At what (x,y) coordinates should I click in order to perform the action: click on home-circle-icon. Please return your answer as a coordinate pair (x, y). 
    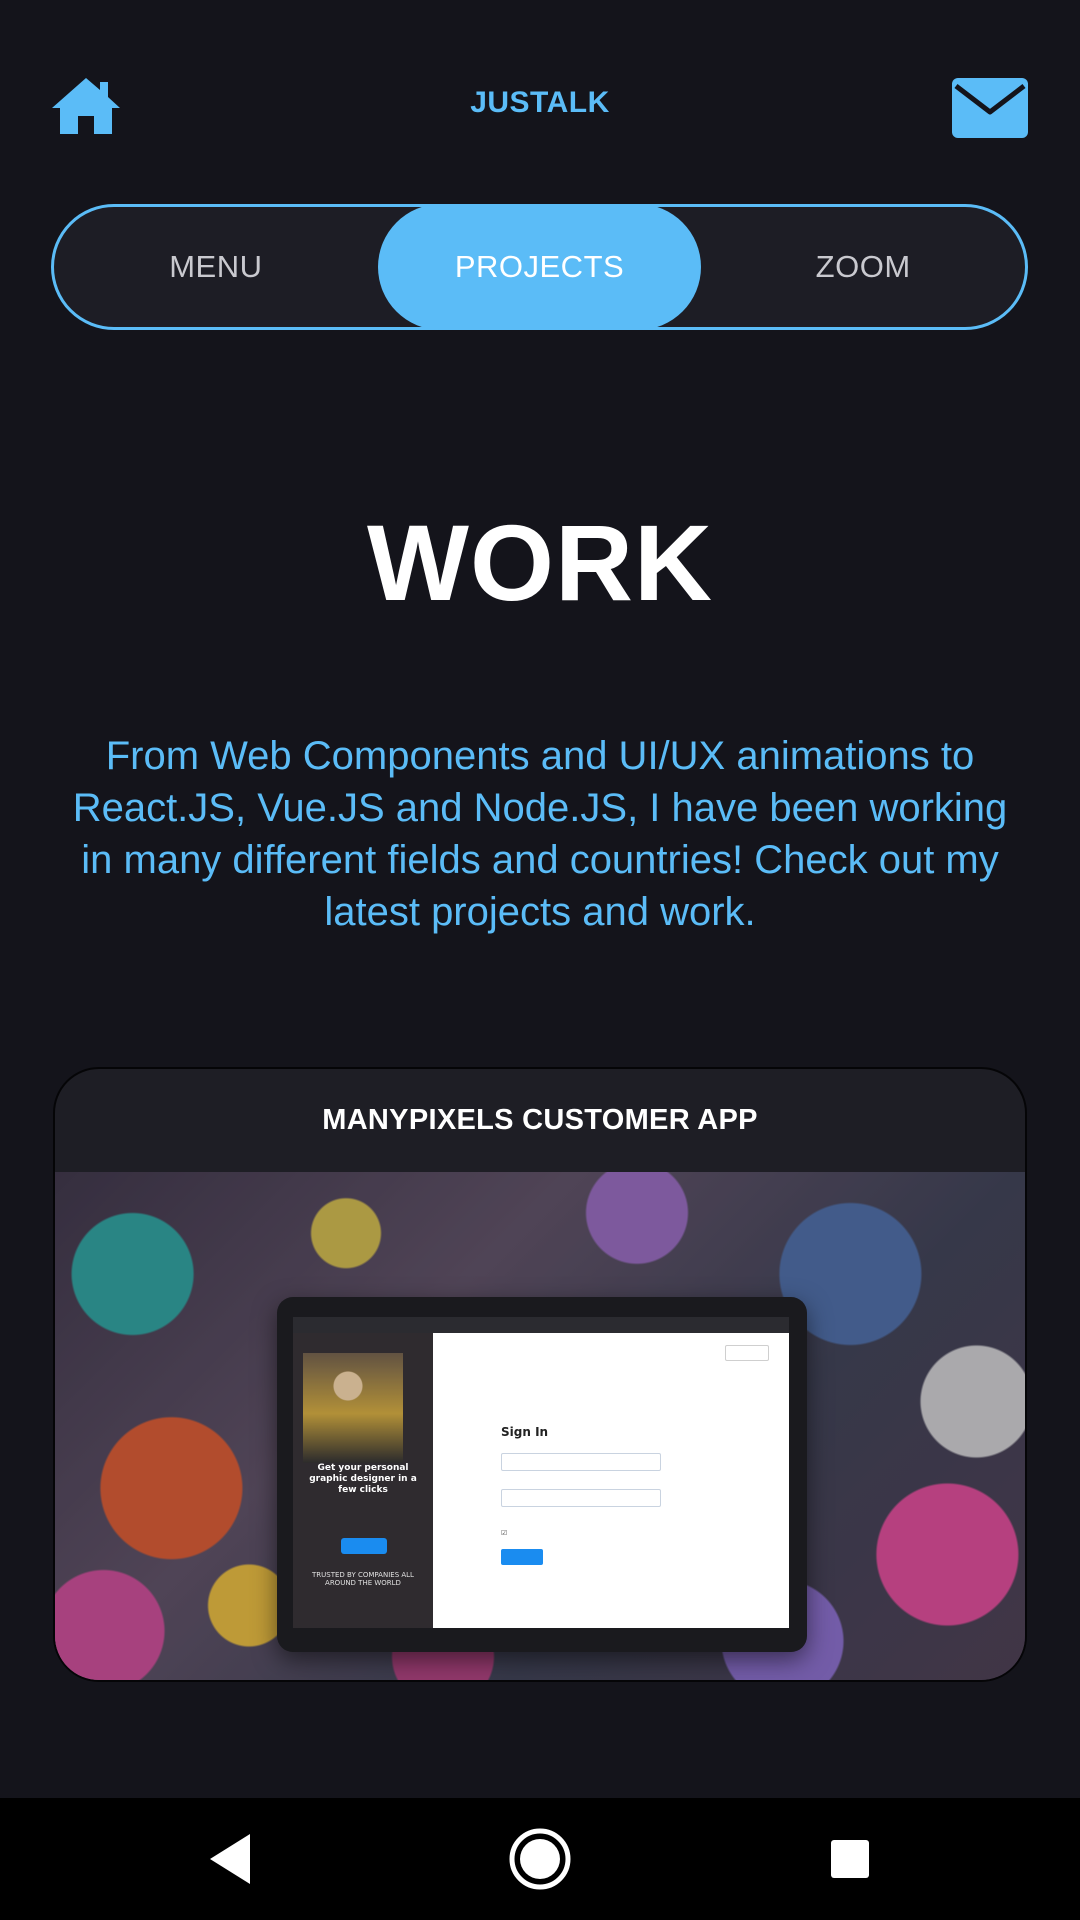
    Looking at the image, I should click on (540, 1859).